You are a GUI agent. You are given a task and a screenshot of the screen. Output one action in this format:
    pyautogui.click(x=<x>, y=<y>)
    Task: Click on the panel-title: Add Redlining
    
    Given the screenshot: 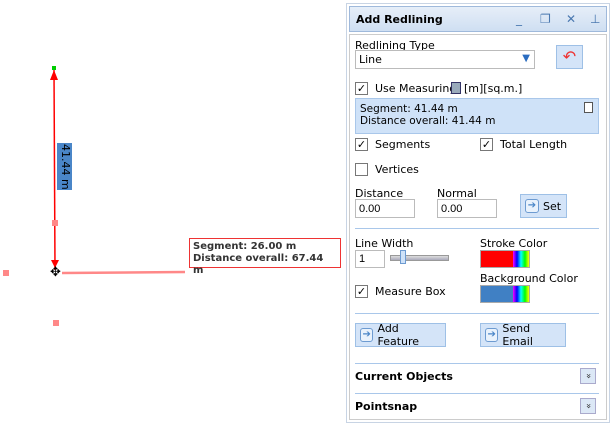 What is the action you would take?
    pyautogui.click(x=399, y=19)
    